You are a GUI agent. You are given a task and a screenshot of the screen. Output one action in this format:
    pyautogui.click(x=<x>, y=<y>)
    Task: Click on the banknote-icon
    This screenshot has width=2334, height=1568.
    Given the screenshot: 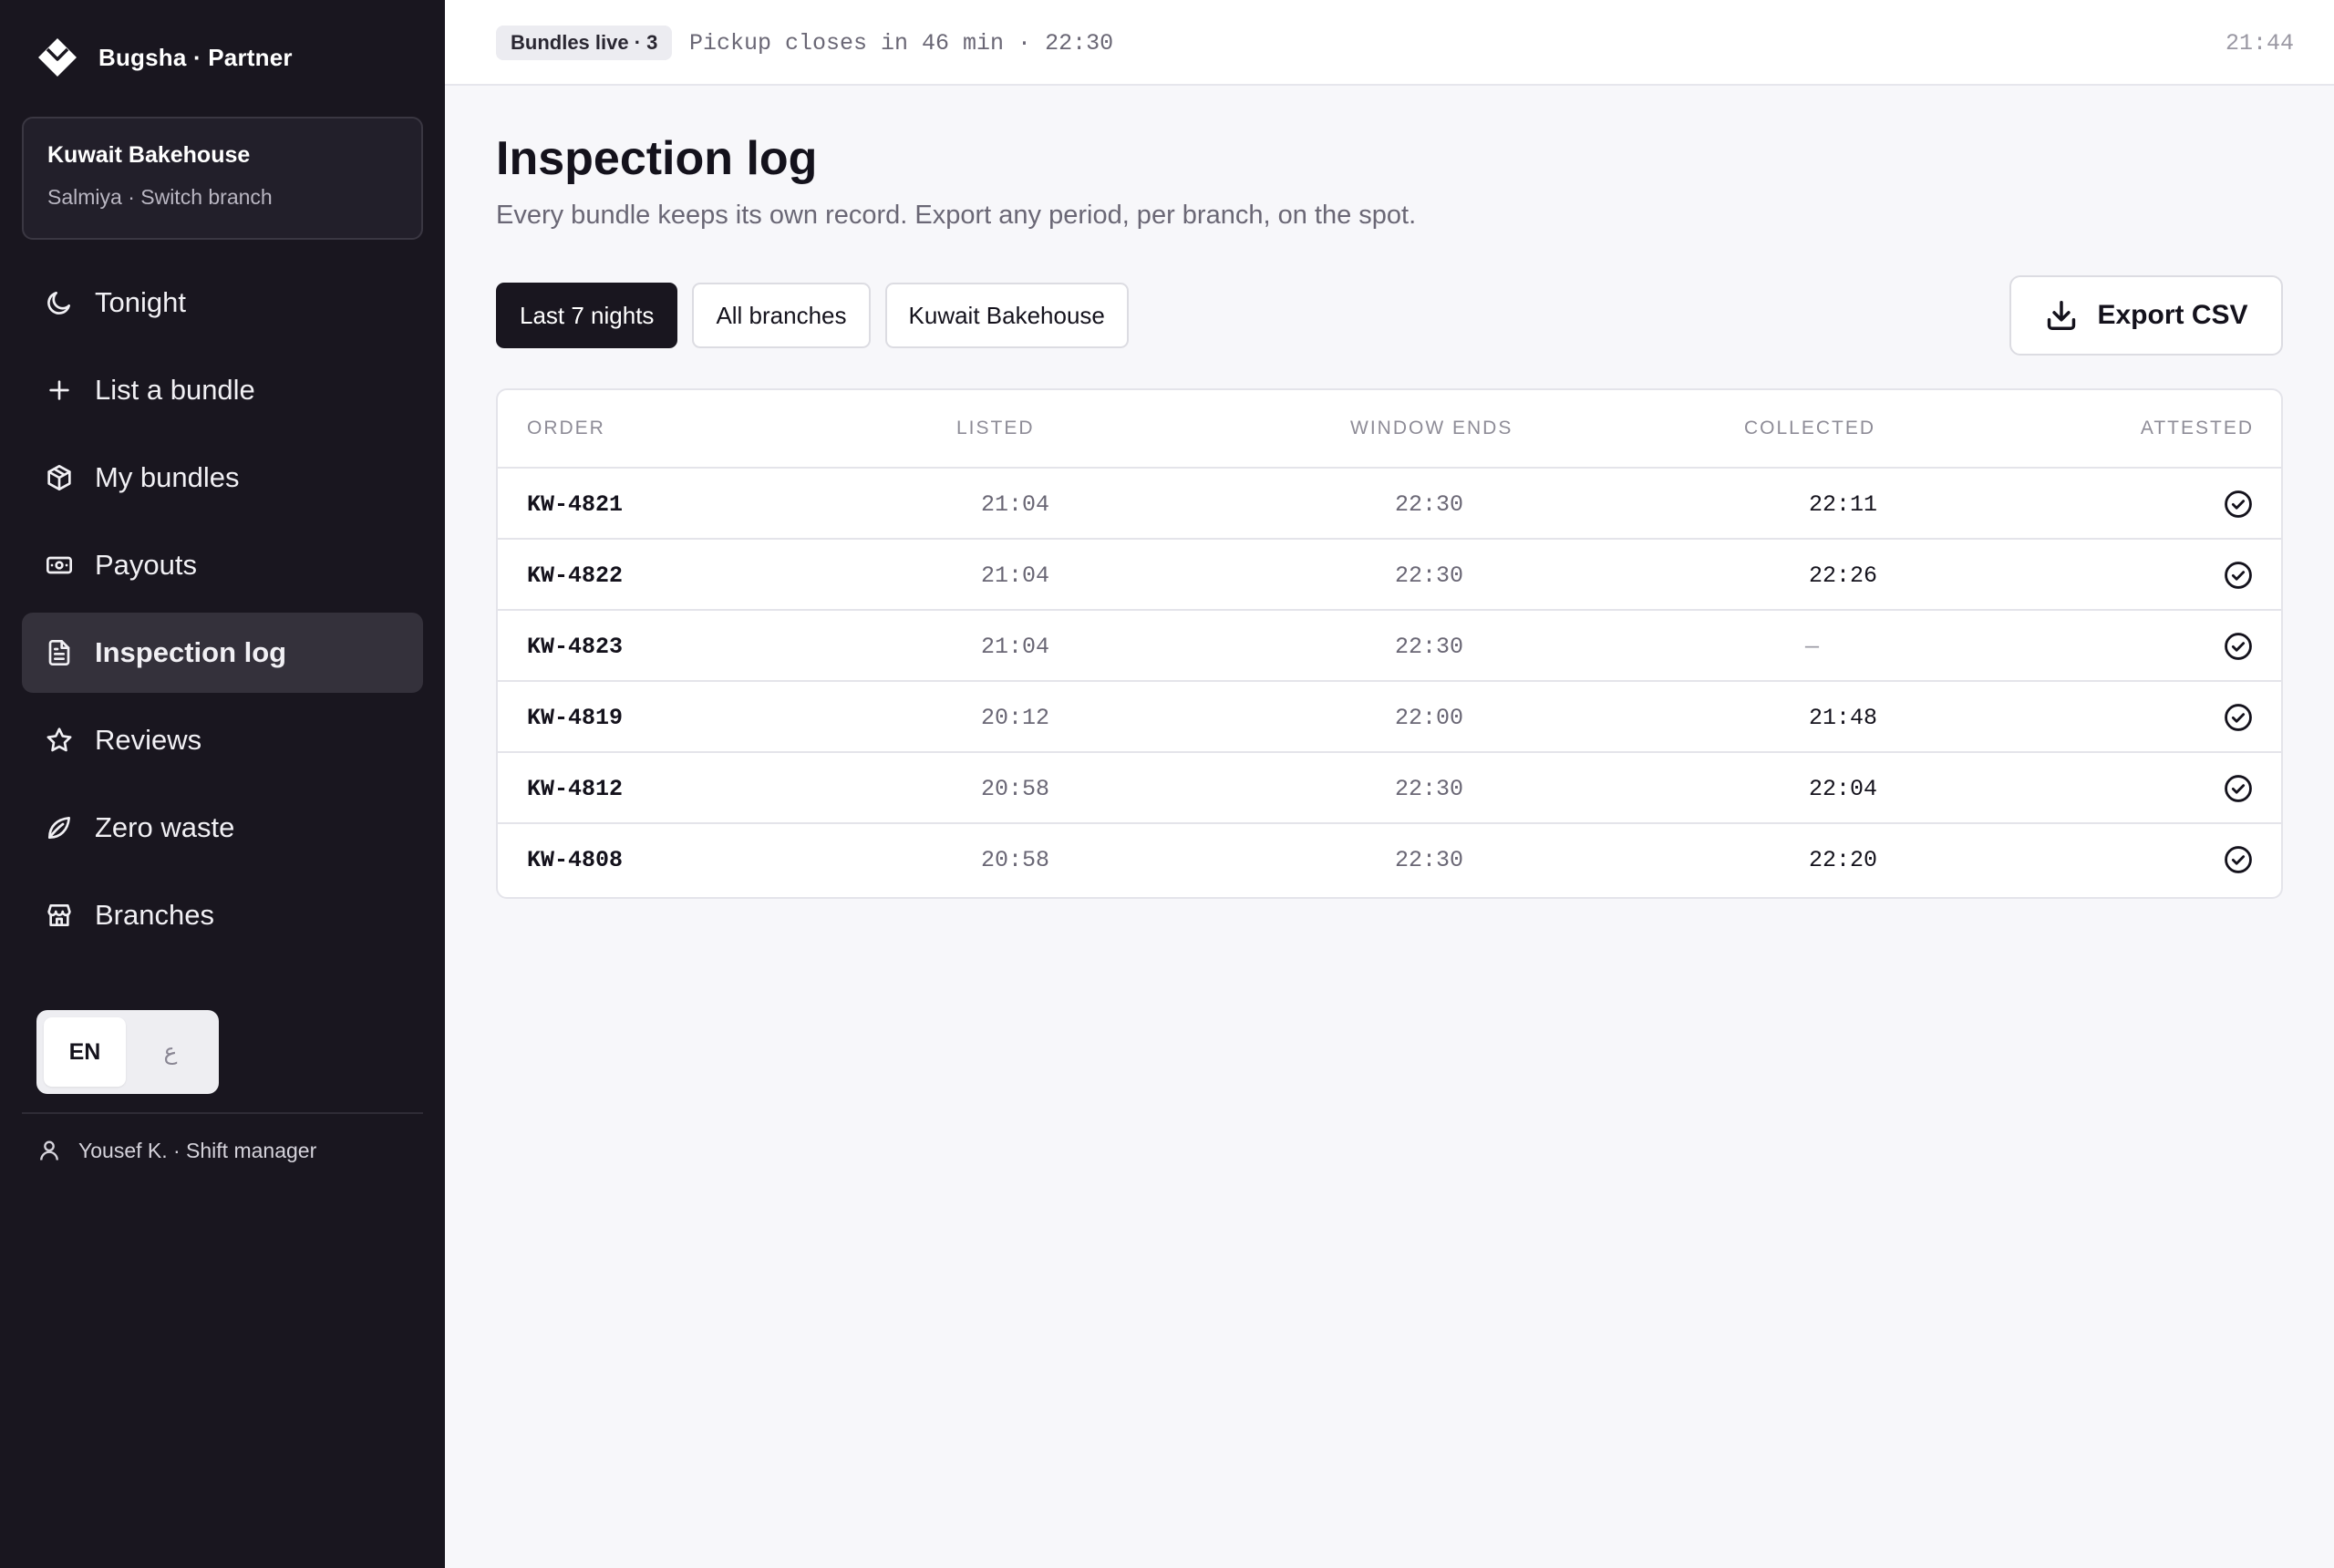 What is the action you would take?
    pyautogui.click(x=59, y=565)
    